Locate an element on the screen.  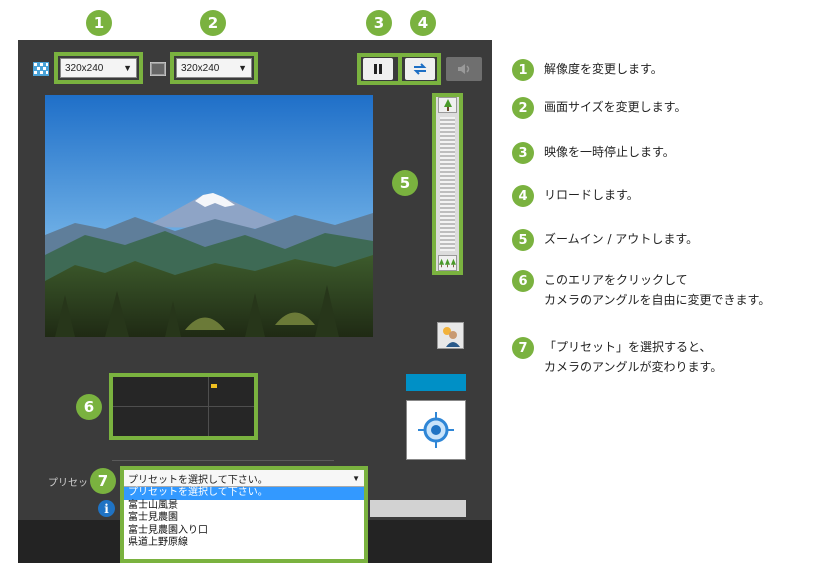
reload-icon is located at coordinates (420, 69).